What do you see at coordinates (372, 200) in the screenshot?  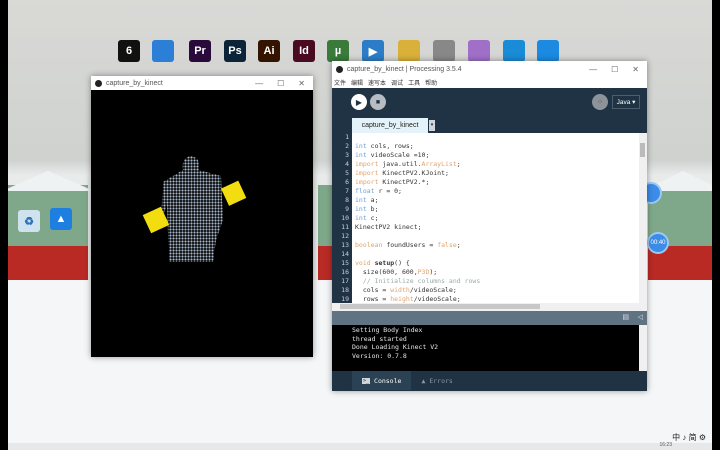 I see `code-token: a;` at bounding box center [372, 200].